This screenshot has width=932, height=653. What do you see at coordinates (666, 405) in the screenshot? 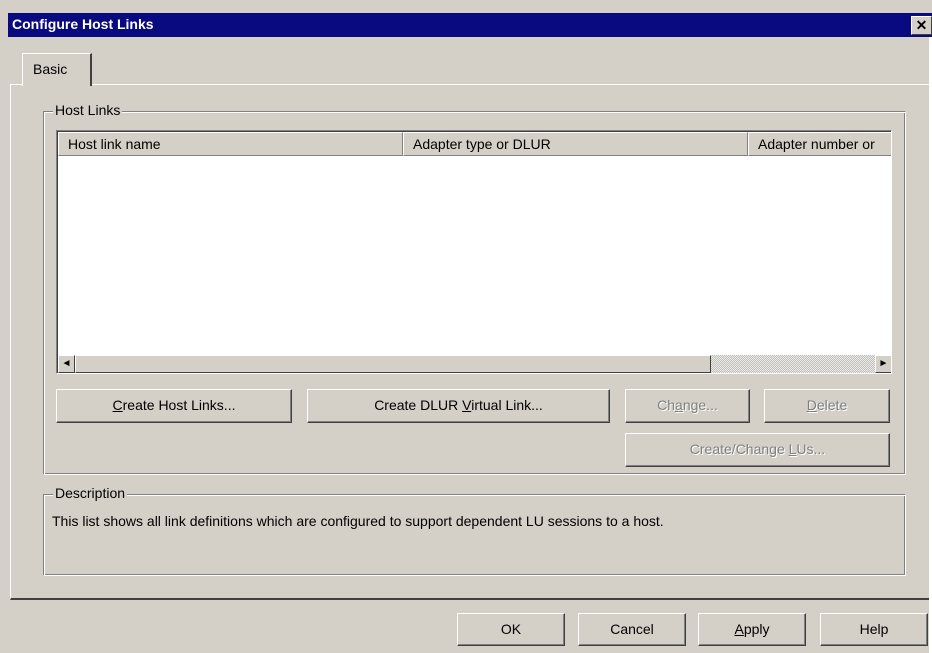
I see `change-label-pre: Ch` at bounding box center [666, 405].